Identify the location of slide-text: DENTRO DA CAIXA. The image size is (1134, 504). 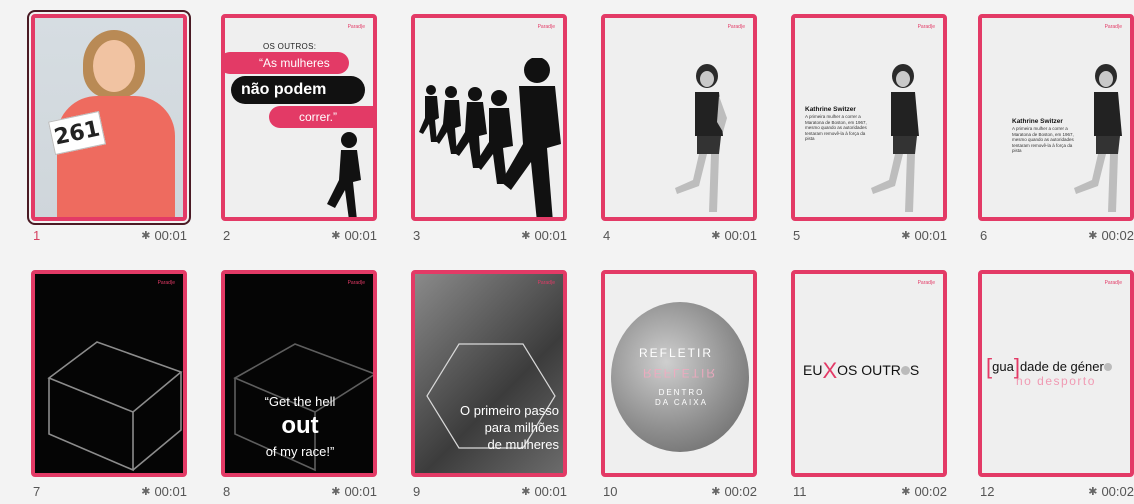
(681, 397).